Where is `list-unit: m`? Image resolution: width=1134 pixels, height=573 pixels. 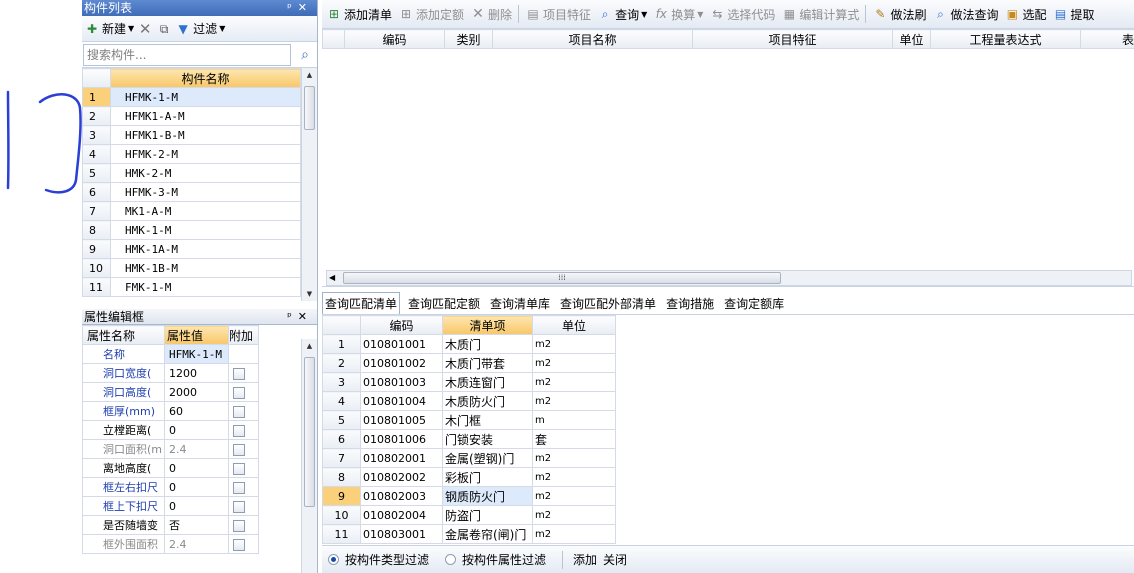
list-unit: m is located at coordinates (574, 420).